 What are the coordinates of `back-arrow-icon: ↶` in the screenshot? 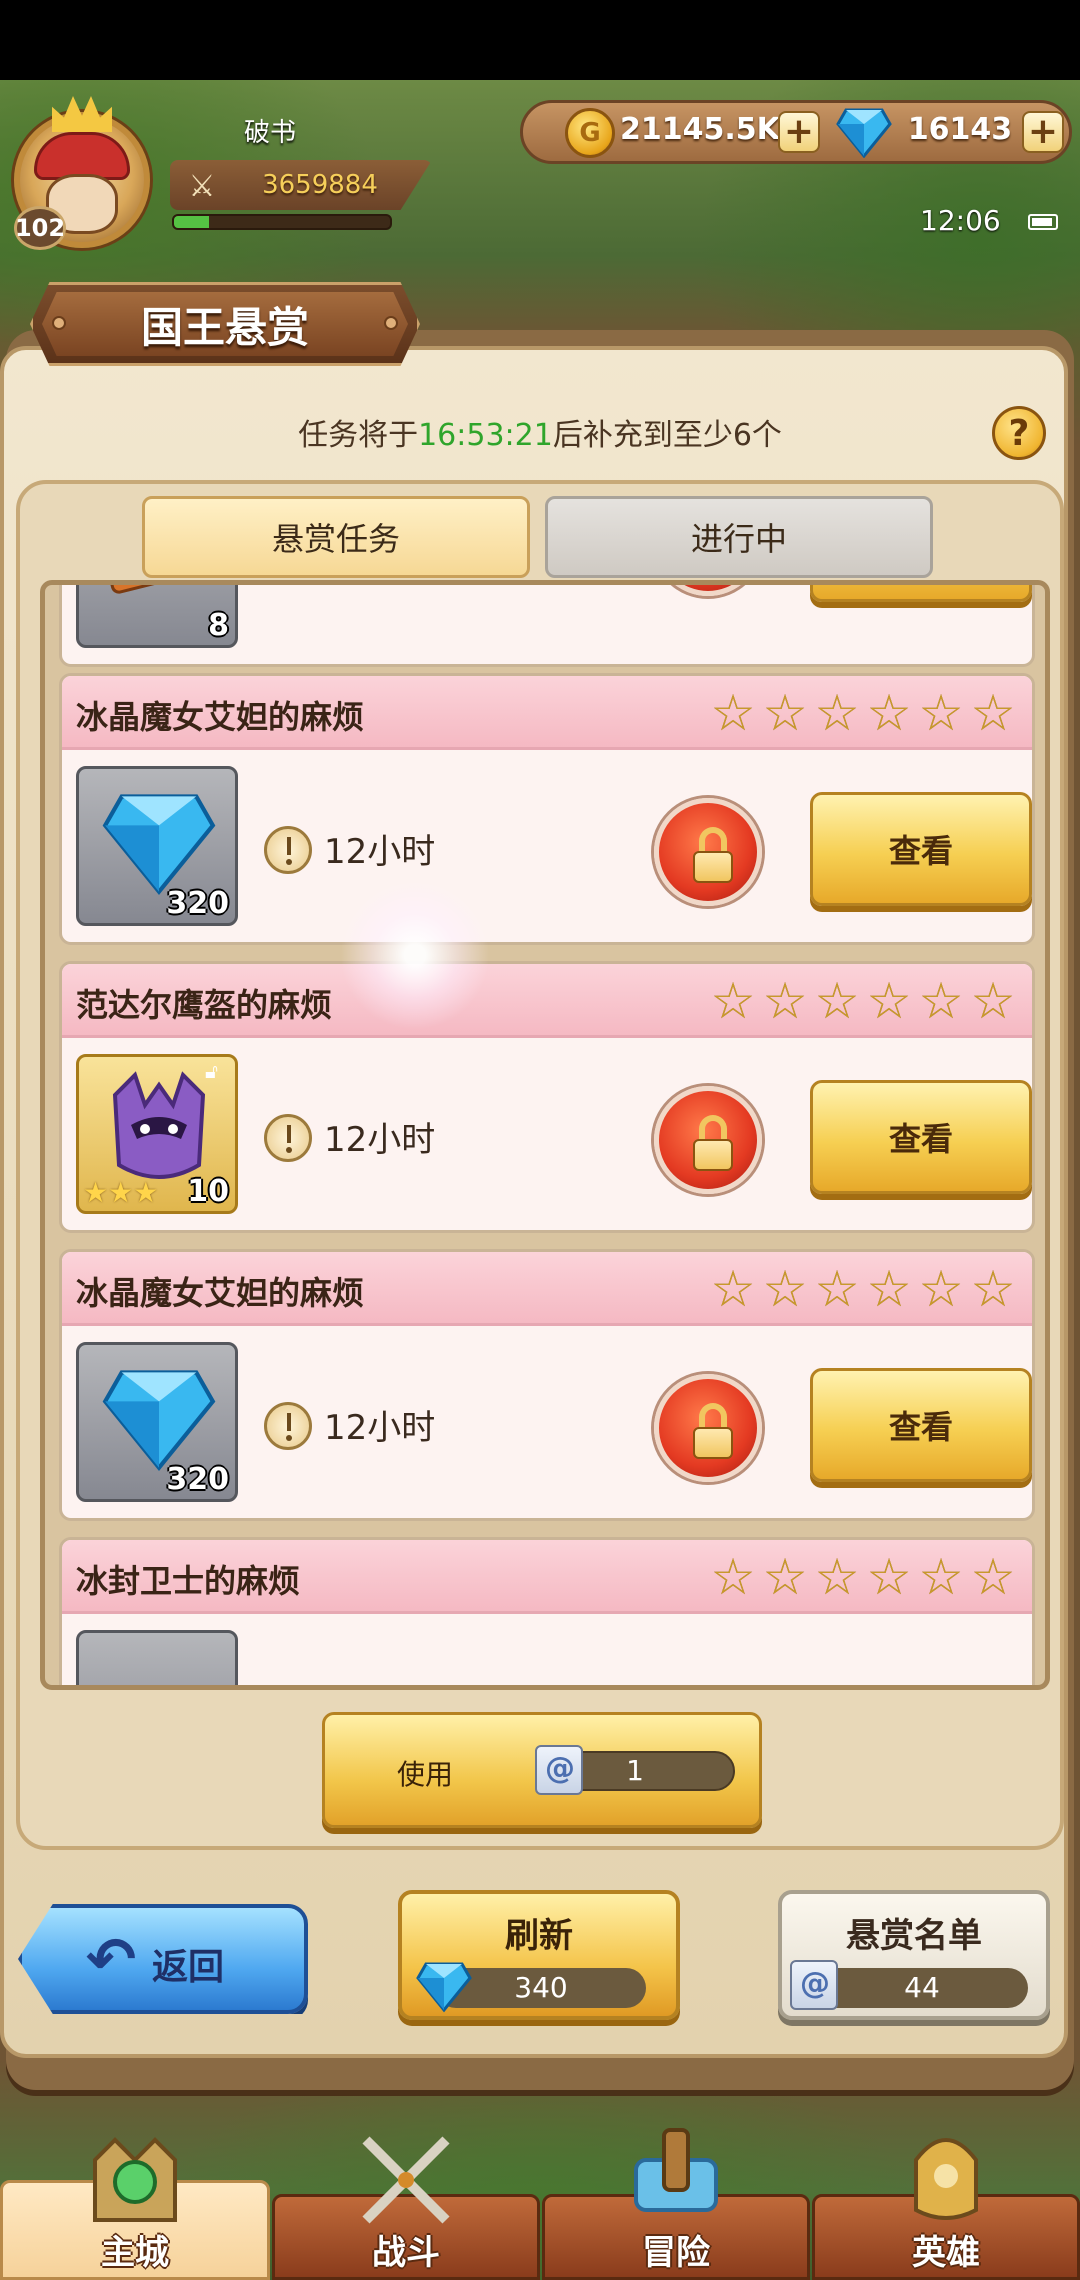 It's located at (111, 1960).